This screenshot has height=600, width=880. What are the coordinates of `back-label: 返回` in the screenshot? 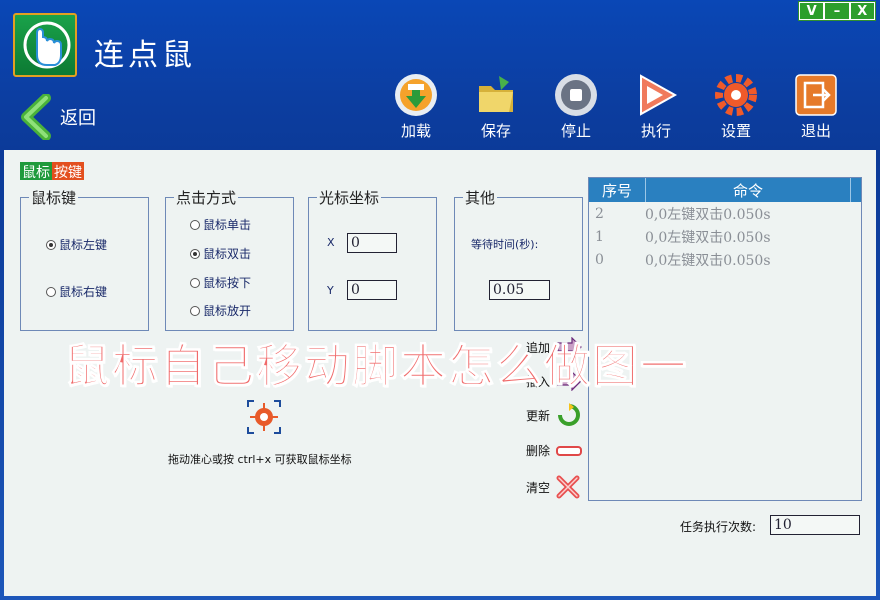 It's located at (78, 118).